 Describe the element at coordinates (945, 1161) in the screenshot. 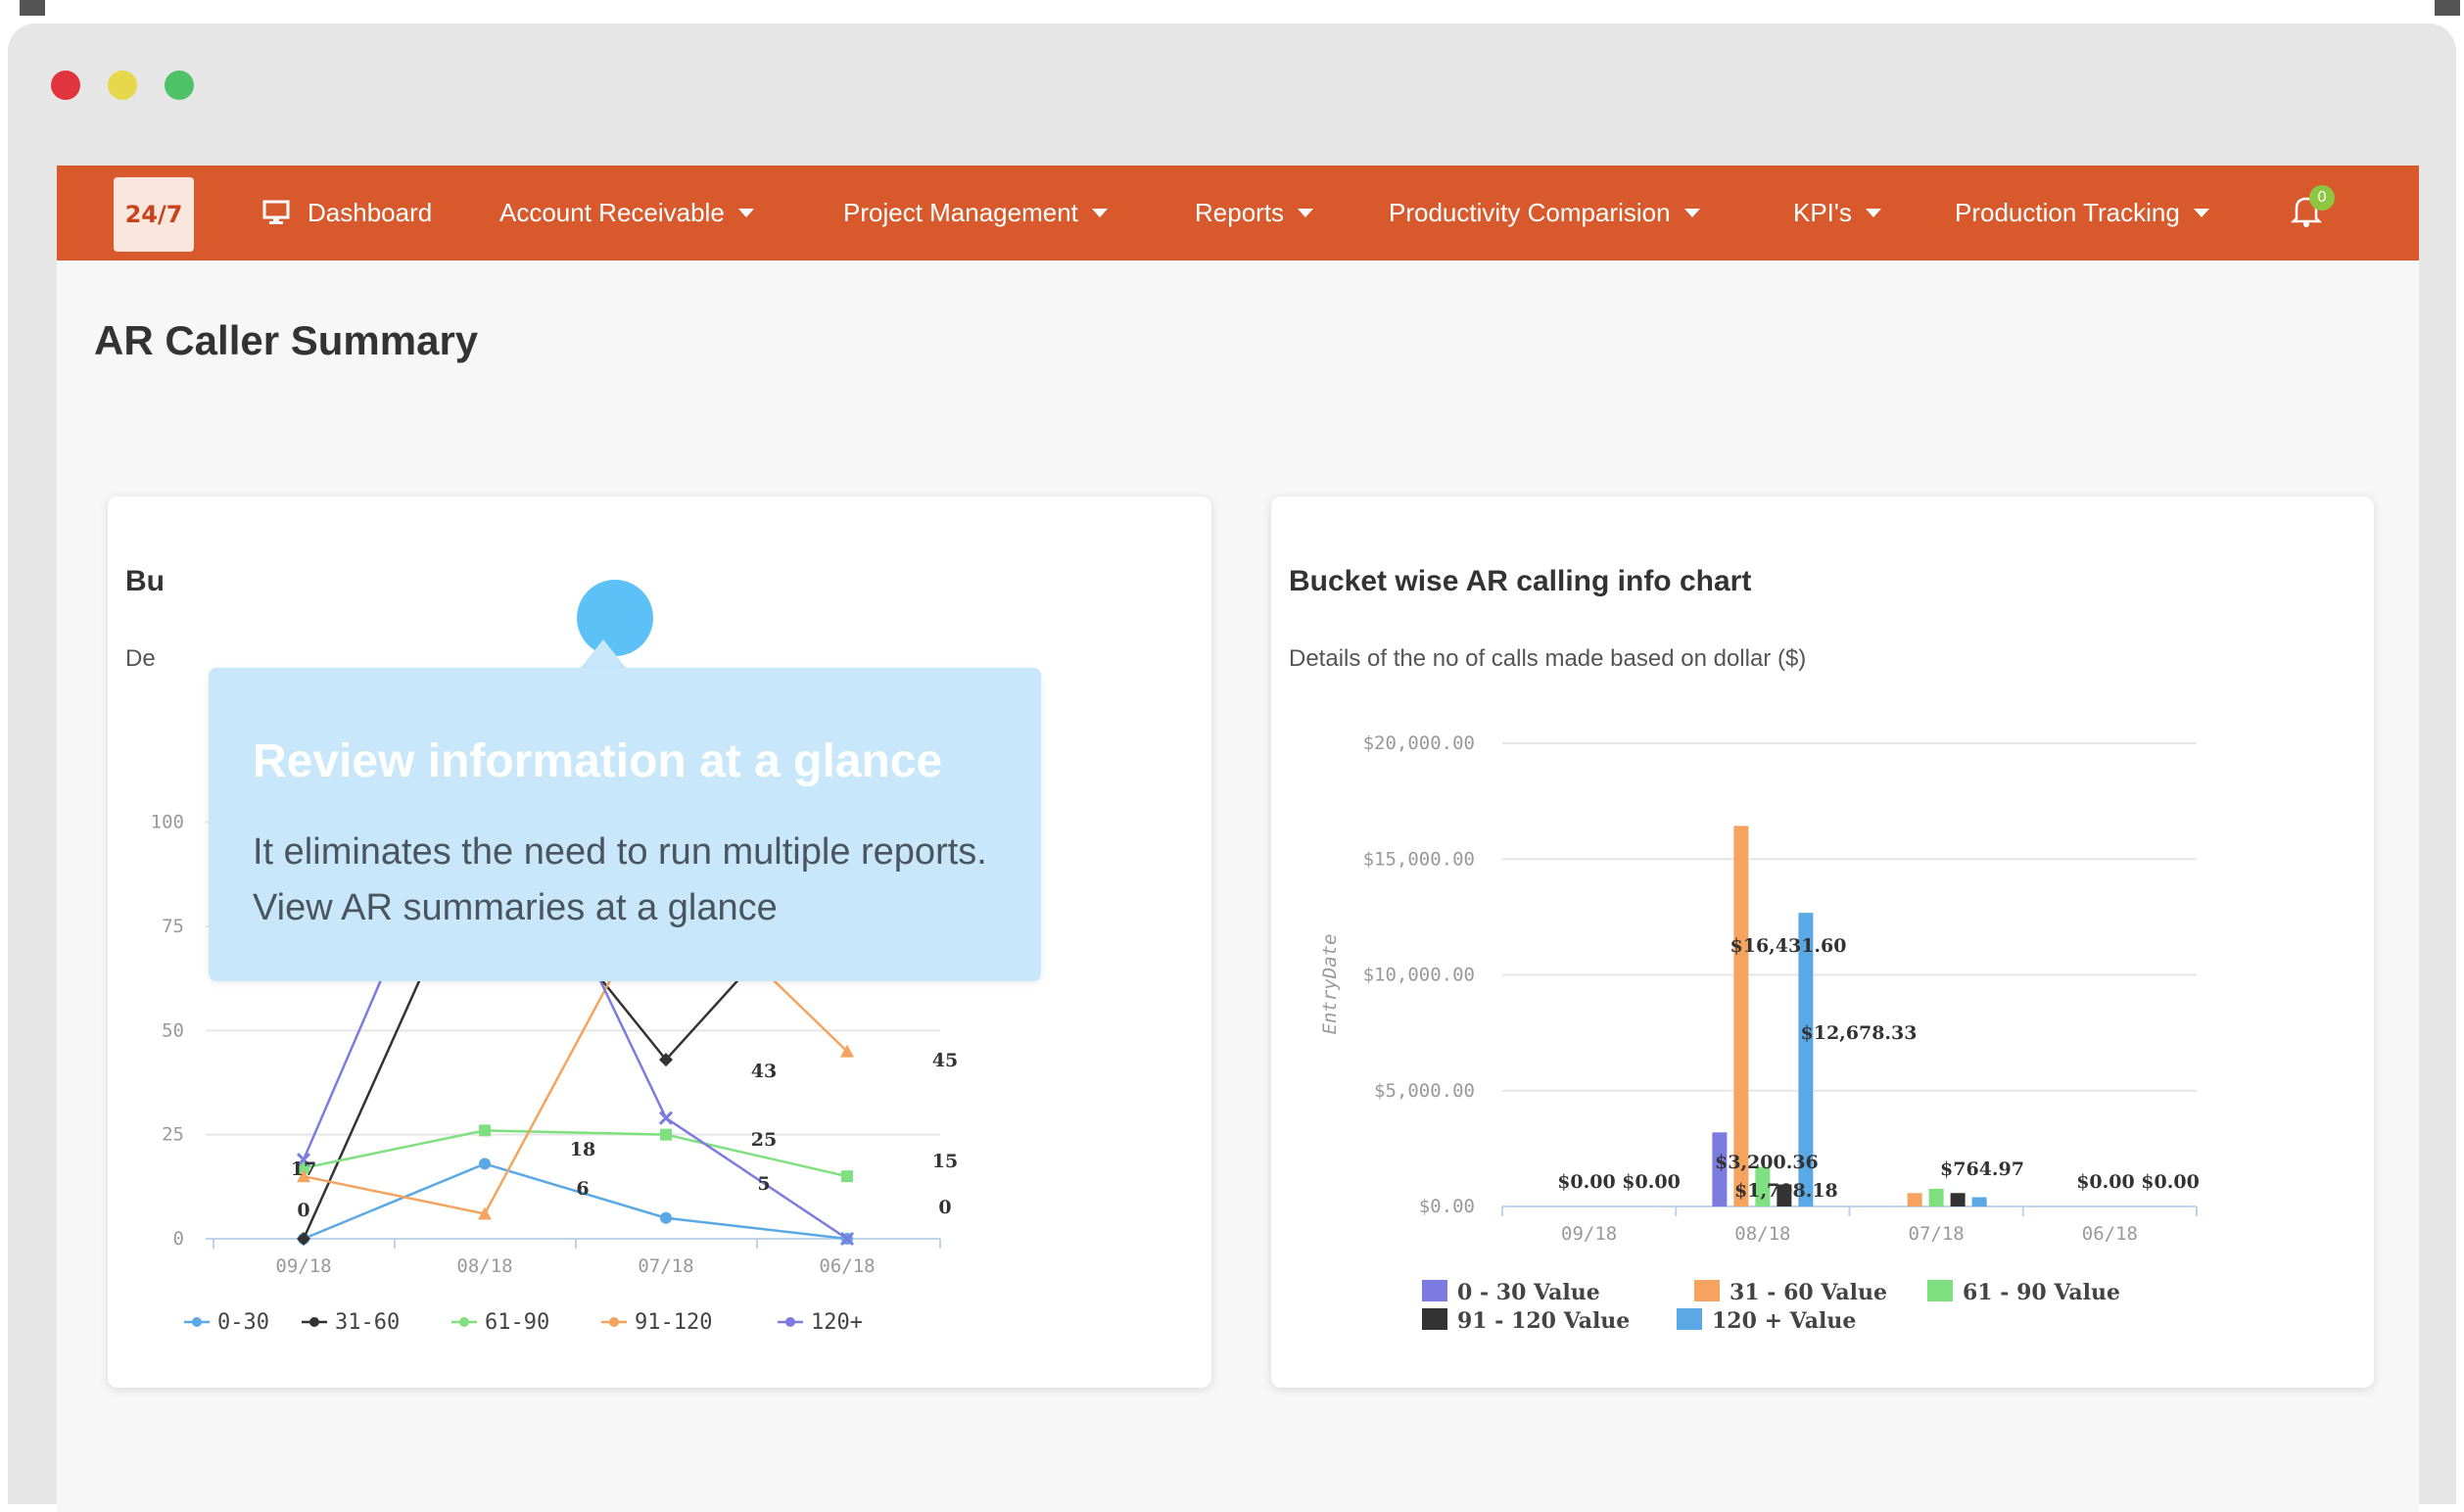

I see `data-label: 15` at that location.